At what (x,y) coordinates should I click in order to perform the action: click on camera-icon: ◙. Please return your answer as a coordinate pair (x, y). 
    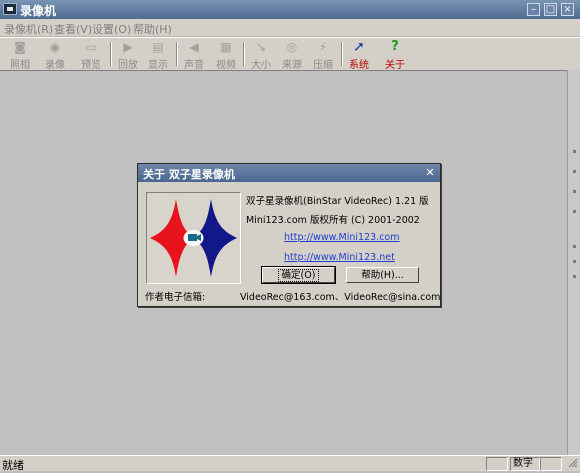
    Looking at the image, I should click on (20, 47).